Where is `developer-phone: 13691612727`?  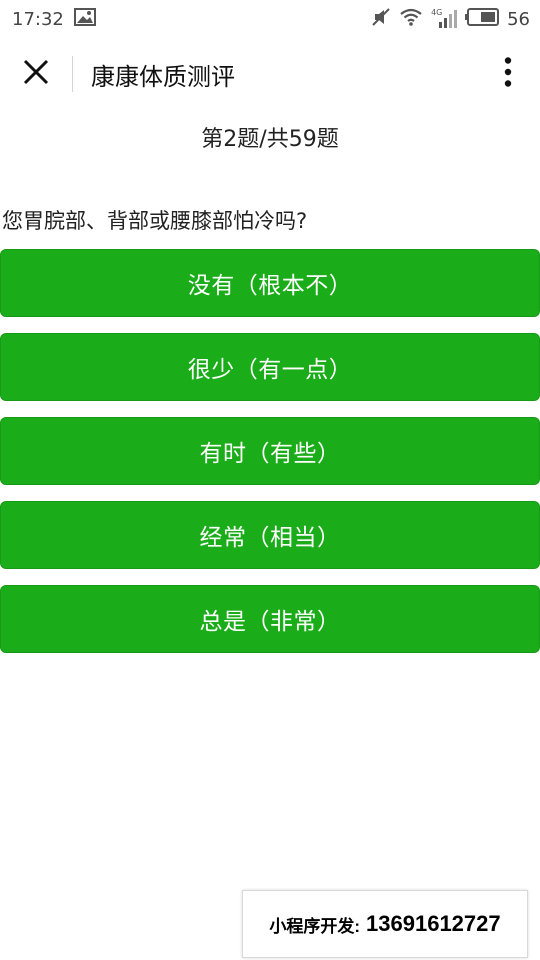 developer-phone: 13691612727 is located at coordinates (433, 923).